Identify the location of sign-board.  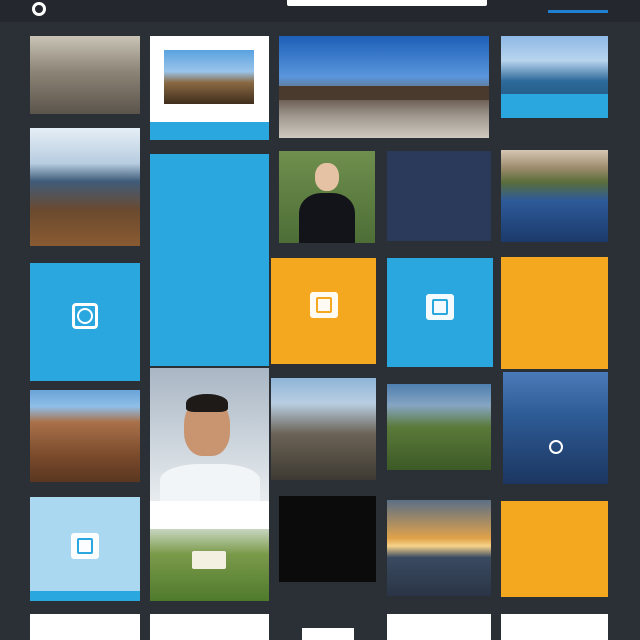
(209, 560).